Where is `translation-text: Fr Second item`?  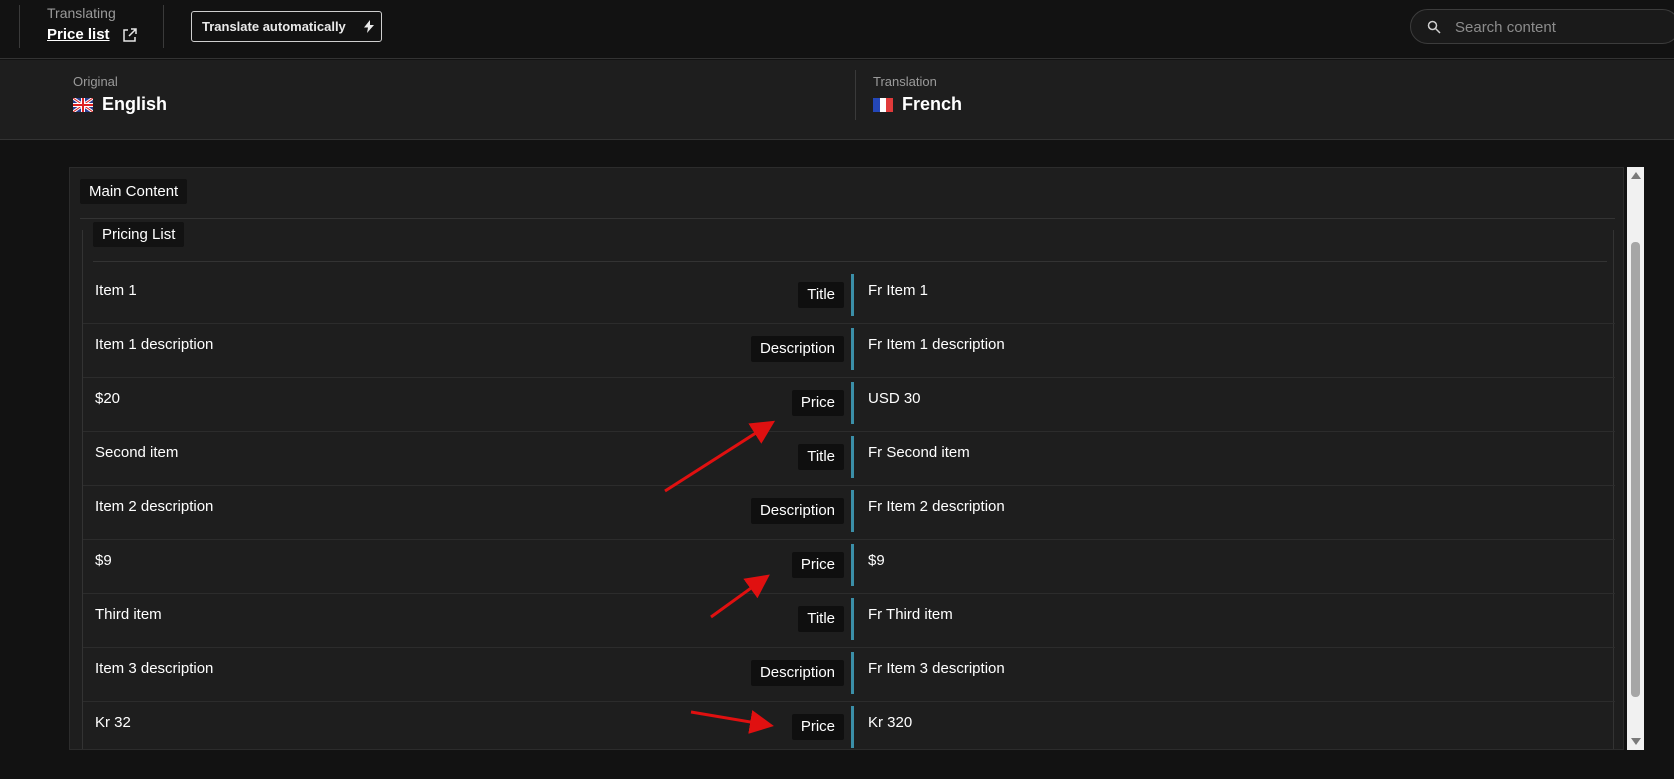 translation-text: Fr Second item is located at coordinates (919, 452).